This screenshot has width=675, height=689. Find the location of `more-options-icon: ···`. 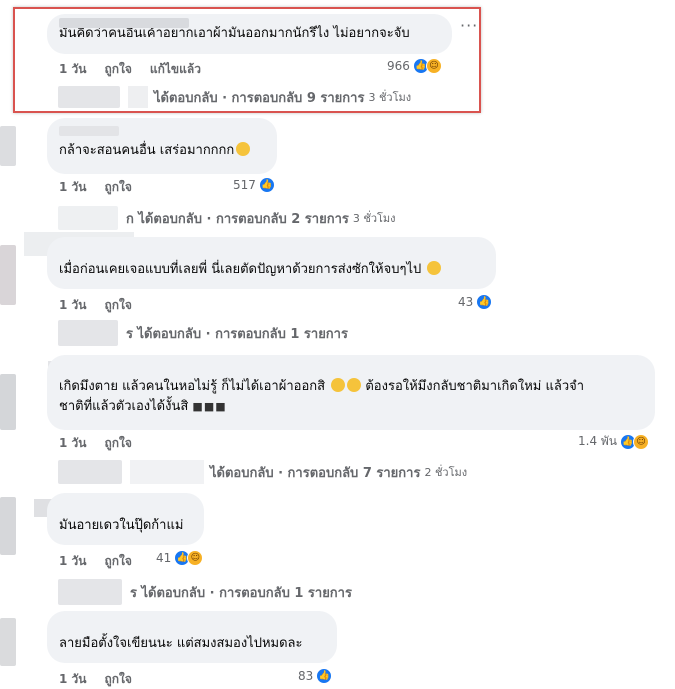

more-options-icon: ··· is located at coordinates (469, 25).